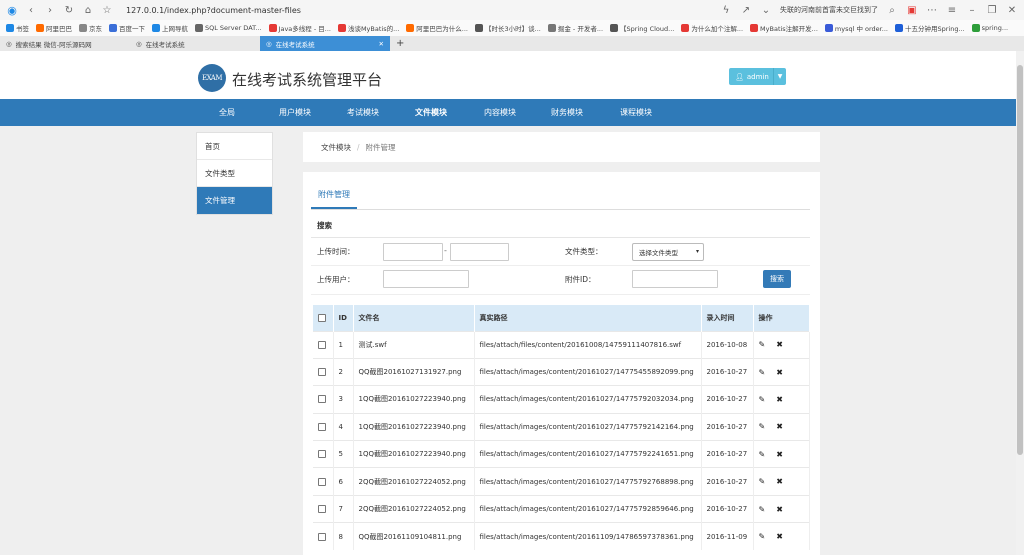  I want to click on browser-tab: ◎ 在线考试系统, so click(195, 43).